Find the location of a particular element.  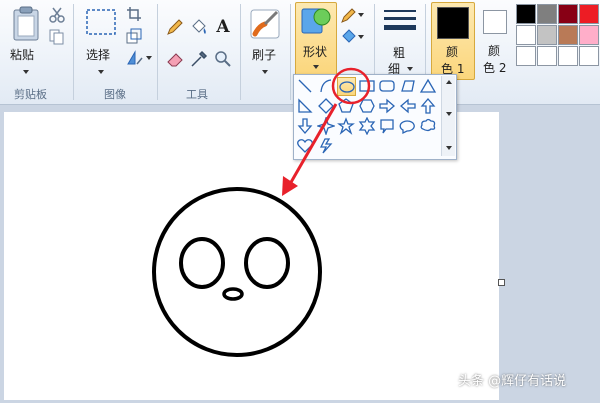

crop-button is located at coordinates (134, 14).